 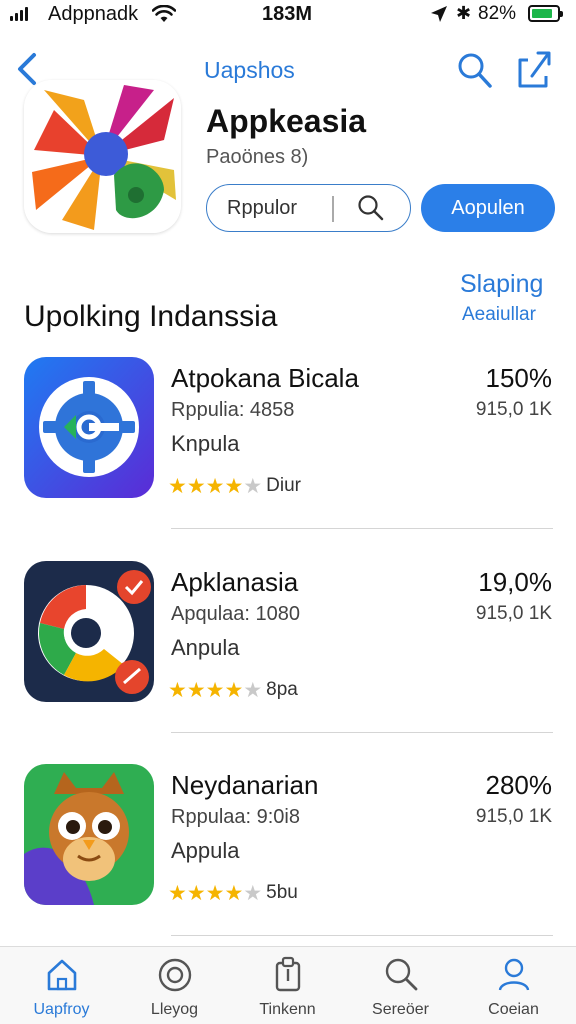 I want to click on nav-title: Uapshos, so click(x=249, y=70).